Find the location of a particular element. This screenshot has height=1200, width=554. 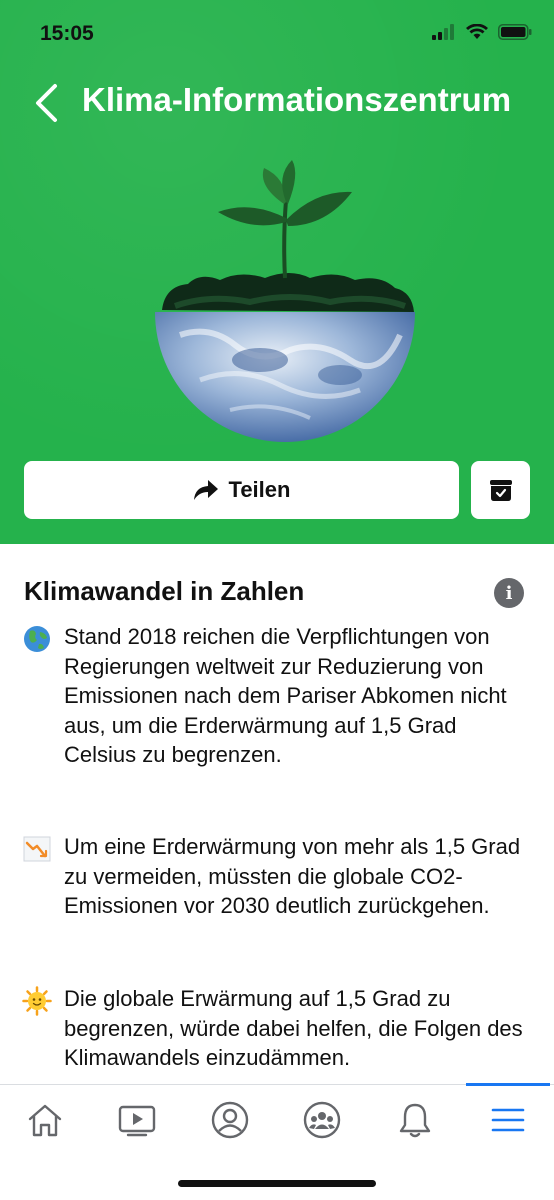

profile-icon is located at coordinates (230, 1120).